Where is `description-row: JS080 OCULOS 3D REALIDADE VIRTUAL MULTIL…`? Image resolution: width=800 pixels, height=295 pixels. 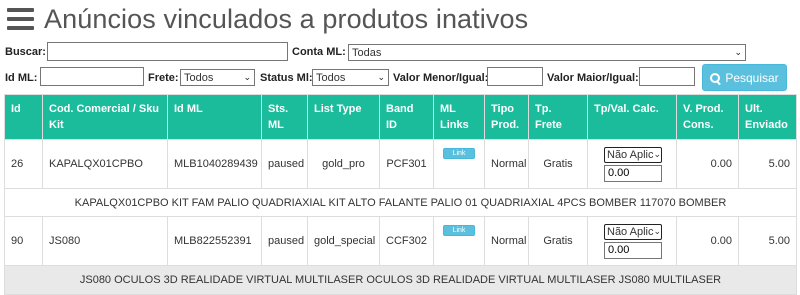 description-row: JS080 OCULOS 3D REALIDADE VIRTUAL MULTIL… is located at coordinates (400, 280).